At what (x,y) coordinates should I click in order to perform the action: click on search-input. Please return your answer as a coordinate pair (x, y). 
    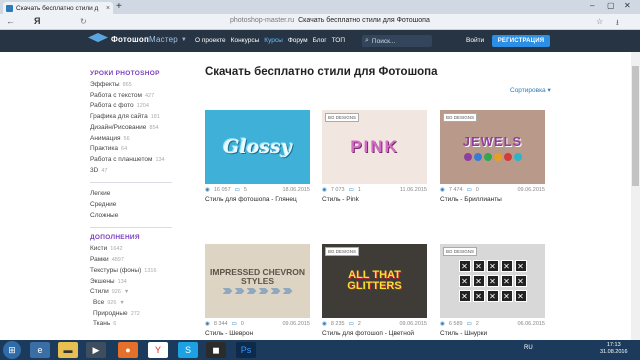
    Looking at the image, I should click on (399, 41).